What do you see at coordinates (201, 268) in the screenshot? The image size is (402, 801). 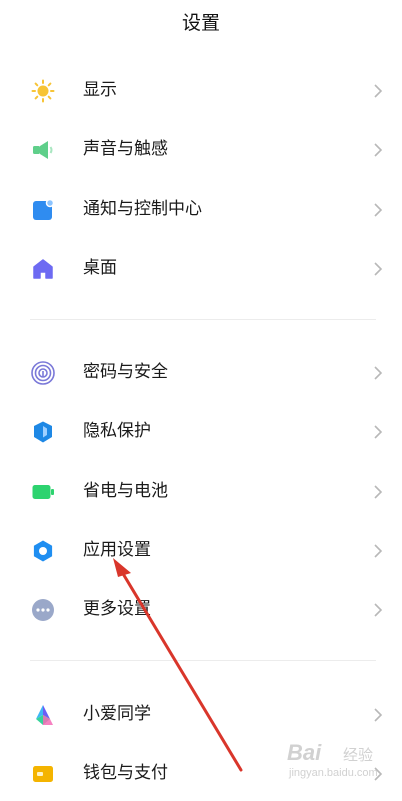 I see `settings-item-desktop: 桌面` at bounding box center [201, 268].